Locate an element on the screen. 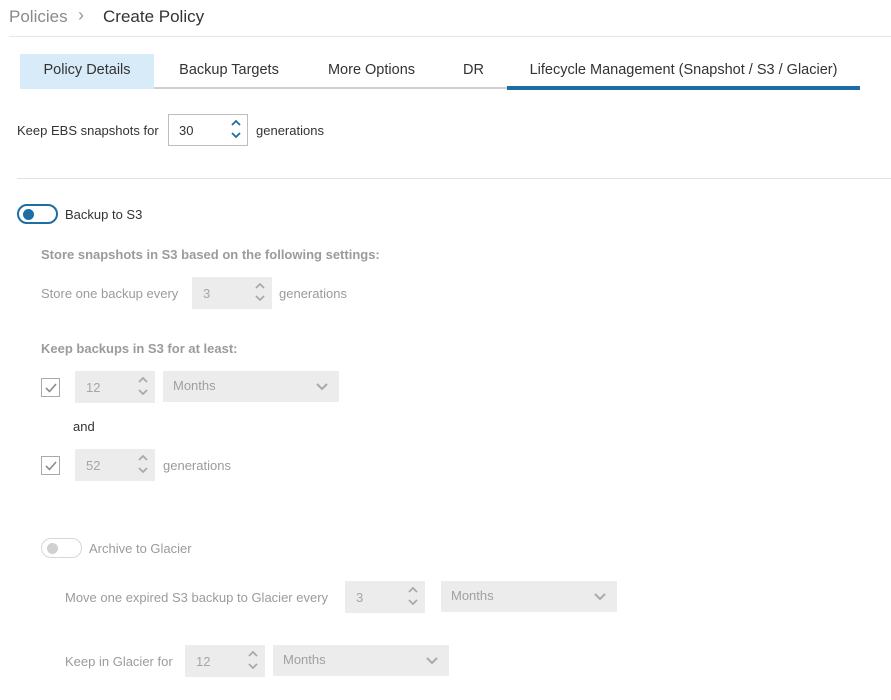  tab-more-options: More Options is located at coordinates (371, 71).